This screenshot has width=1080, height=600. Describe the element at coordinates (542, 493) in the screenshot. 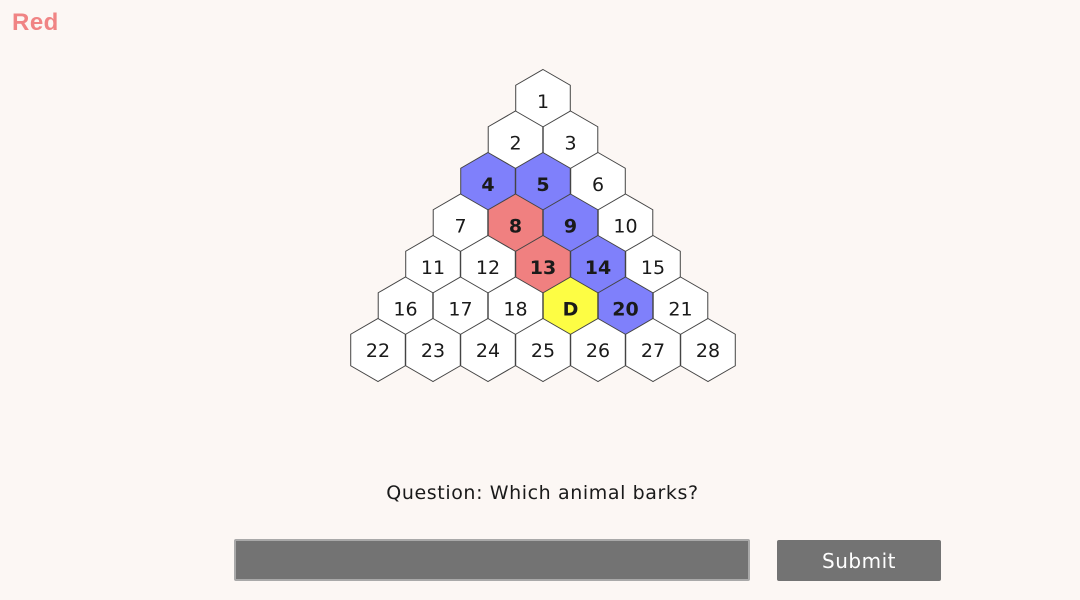

I see `question-text: Question: Which animal barks?` at that location.